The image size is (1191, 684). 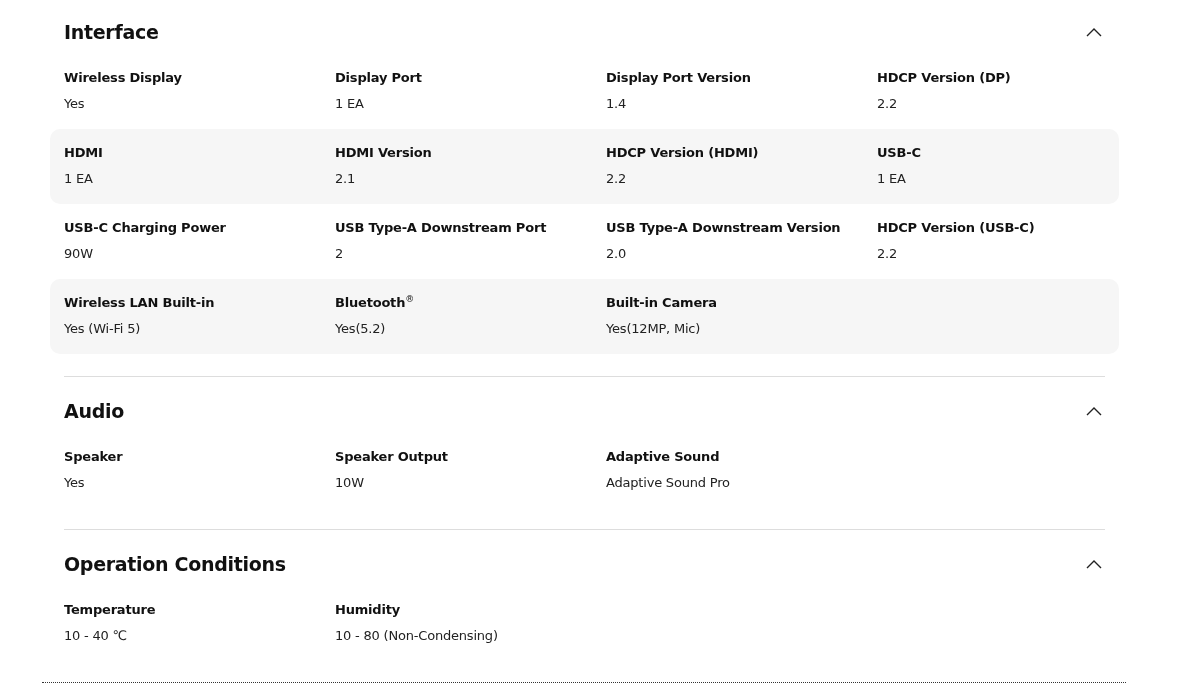 I want to click on spec-value: 10W, so click(x=349, y=483).